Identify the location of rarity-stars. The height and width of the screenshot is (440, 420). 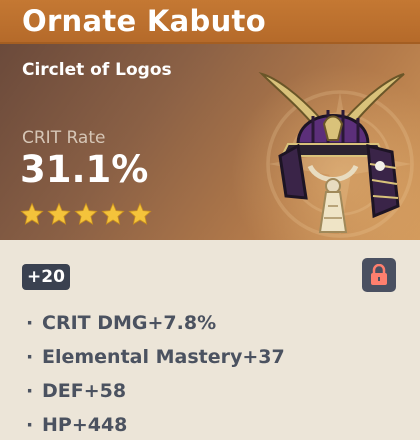
(86, 215).